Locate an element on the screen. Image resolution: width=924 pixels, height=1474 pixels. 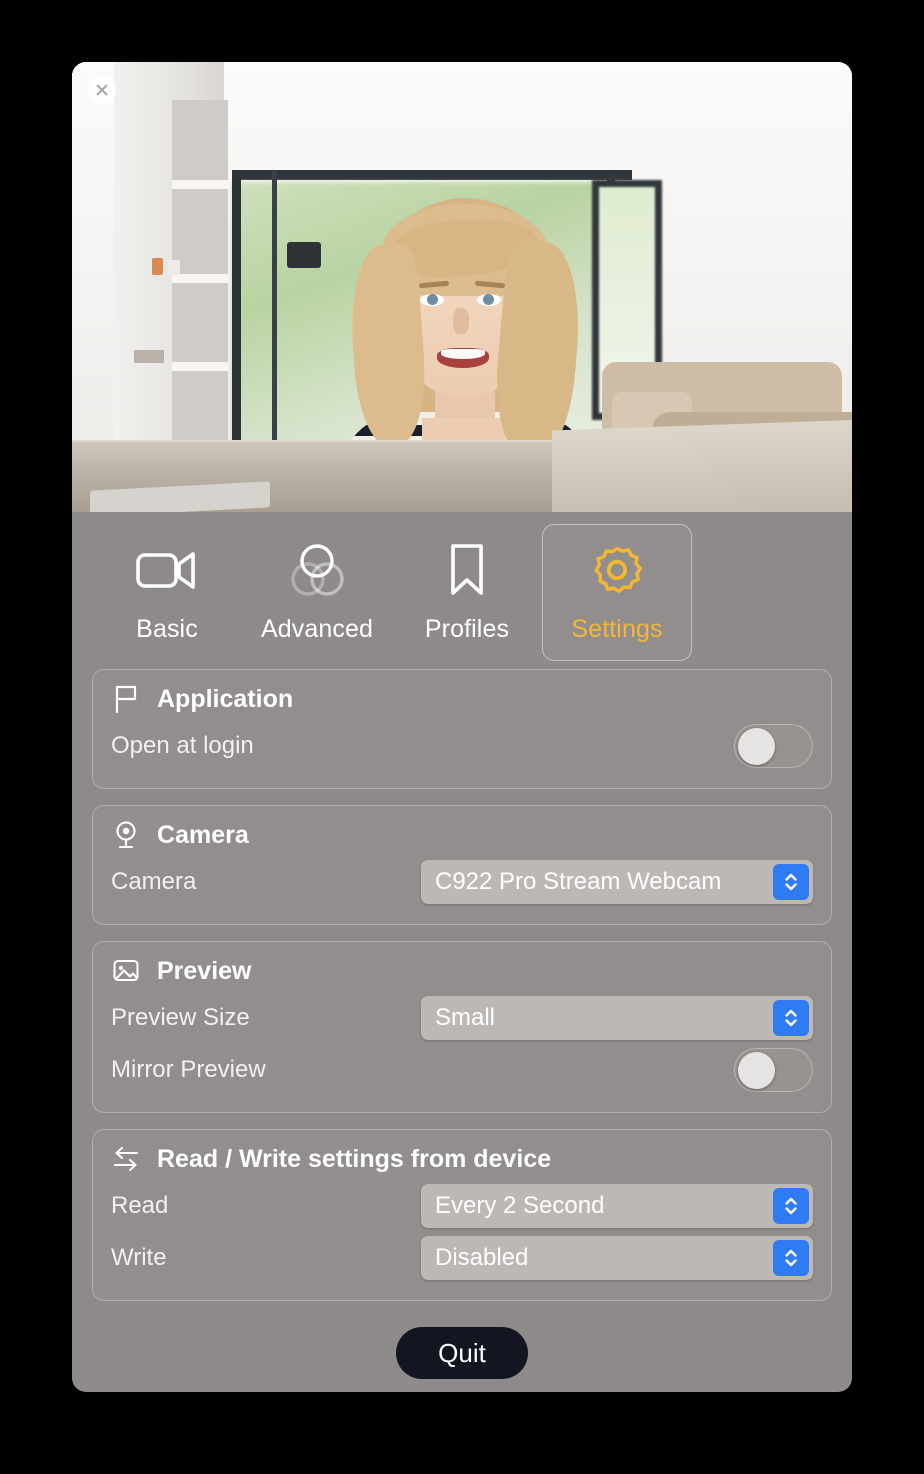
video-camera-icon is located at coordinates (167, 570).